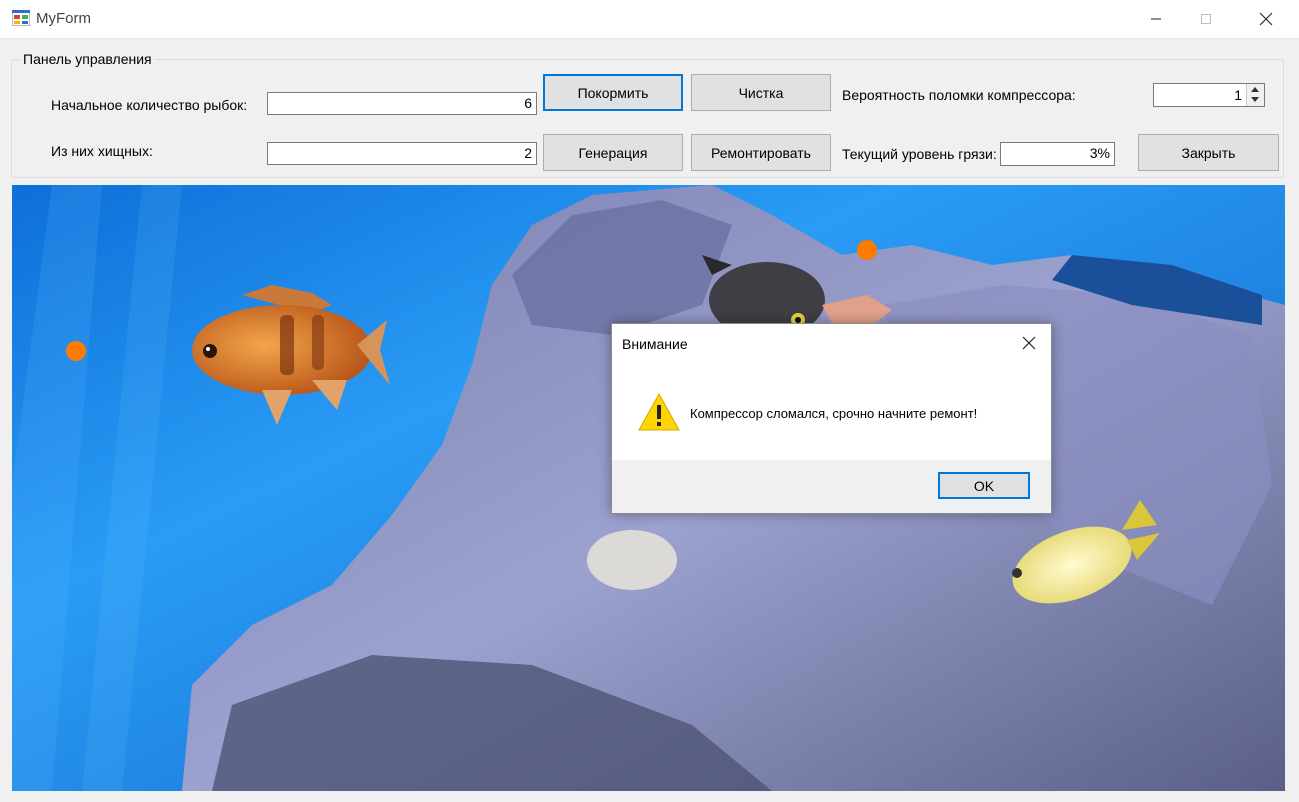  What do you see at coordinates (649, 19) in the screenshot?
I see `title-bar: MyForm` at bounding box center [649, 19].